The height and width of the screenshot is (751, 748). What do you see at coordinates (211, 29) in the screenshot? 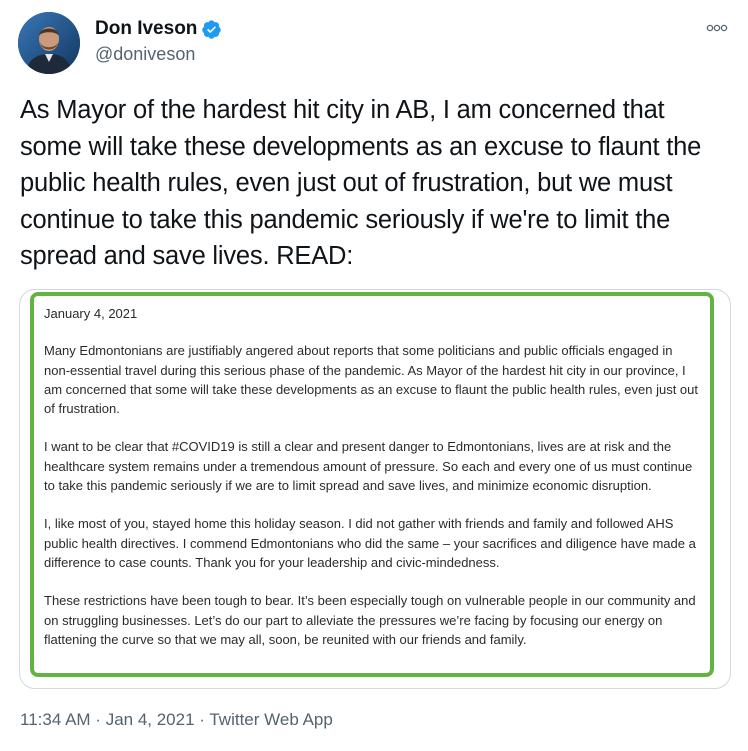
I see `verified-badge-icon` at bounding box center [211, 29].